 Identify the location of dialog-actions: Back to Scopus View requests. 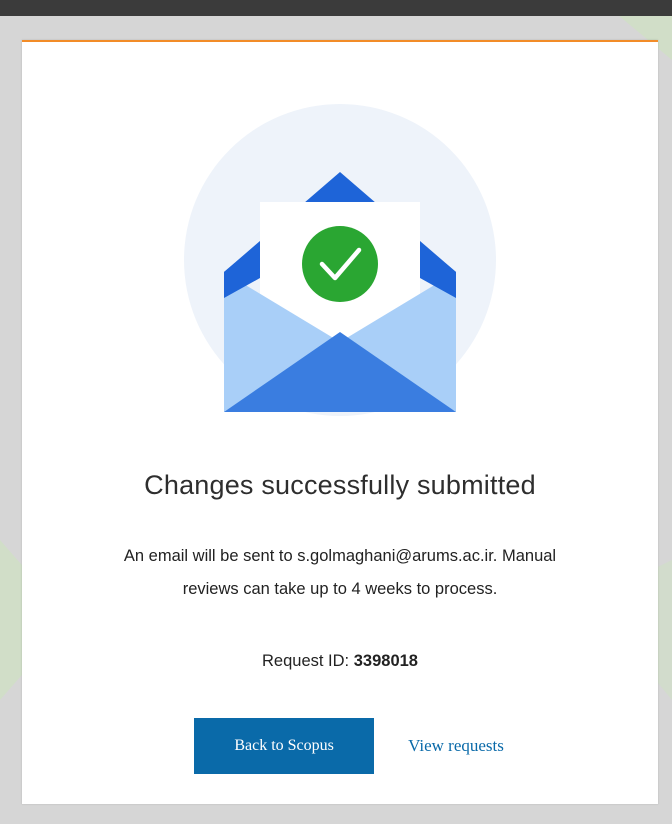
(340, 746).